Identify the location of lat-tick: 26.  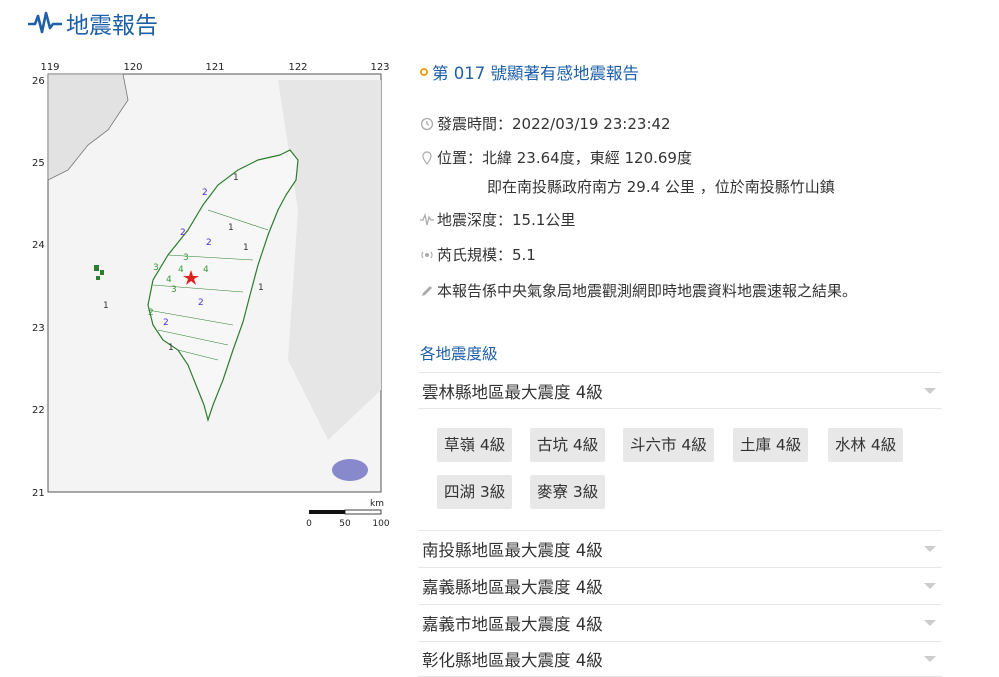
(38, 81).